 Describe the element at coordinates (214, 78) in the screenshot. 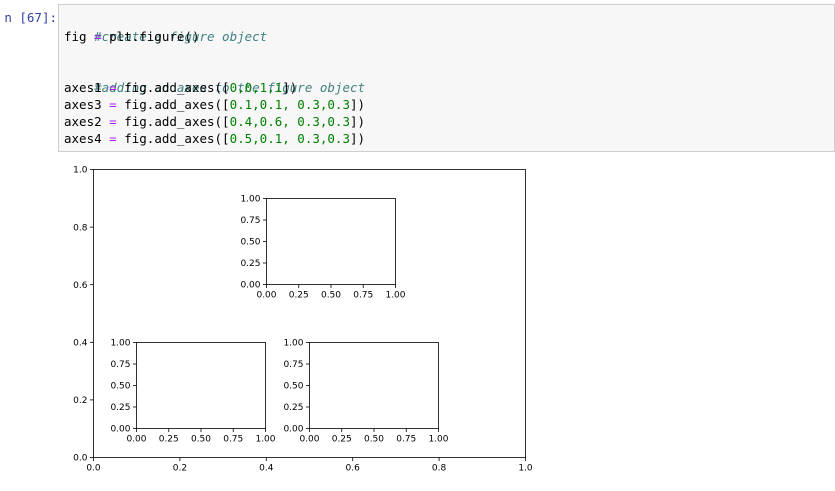

I see `code-line: #adding an axes to the figure object` at that location.